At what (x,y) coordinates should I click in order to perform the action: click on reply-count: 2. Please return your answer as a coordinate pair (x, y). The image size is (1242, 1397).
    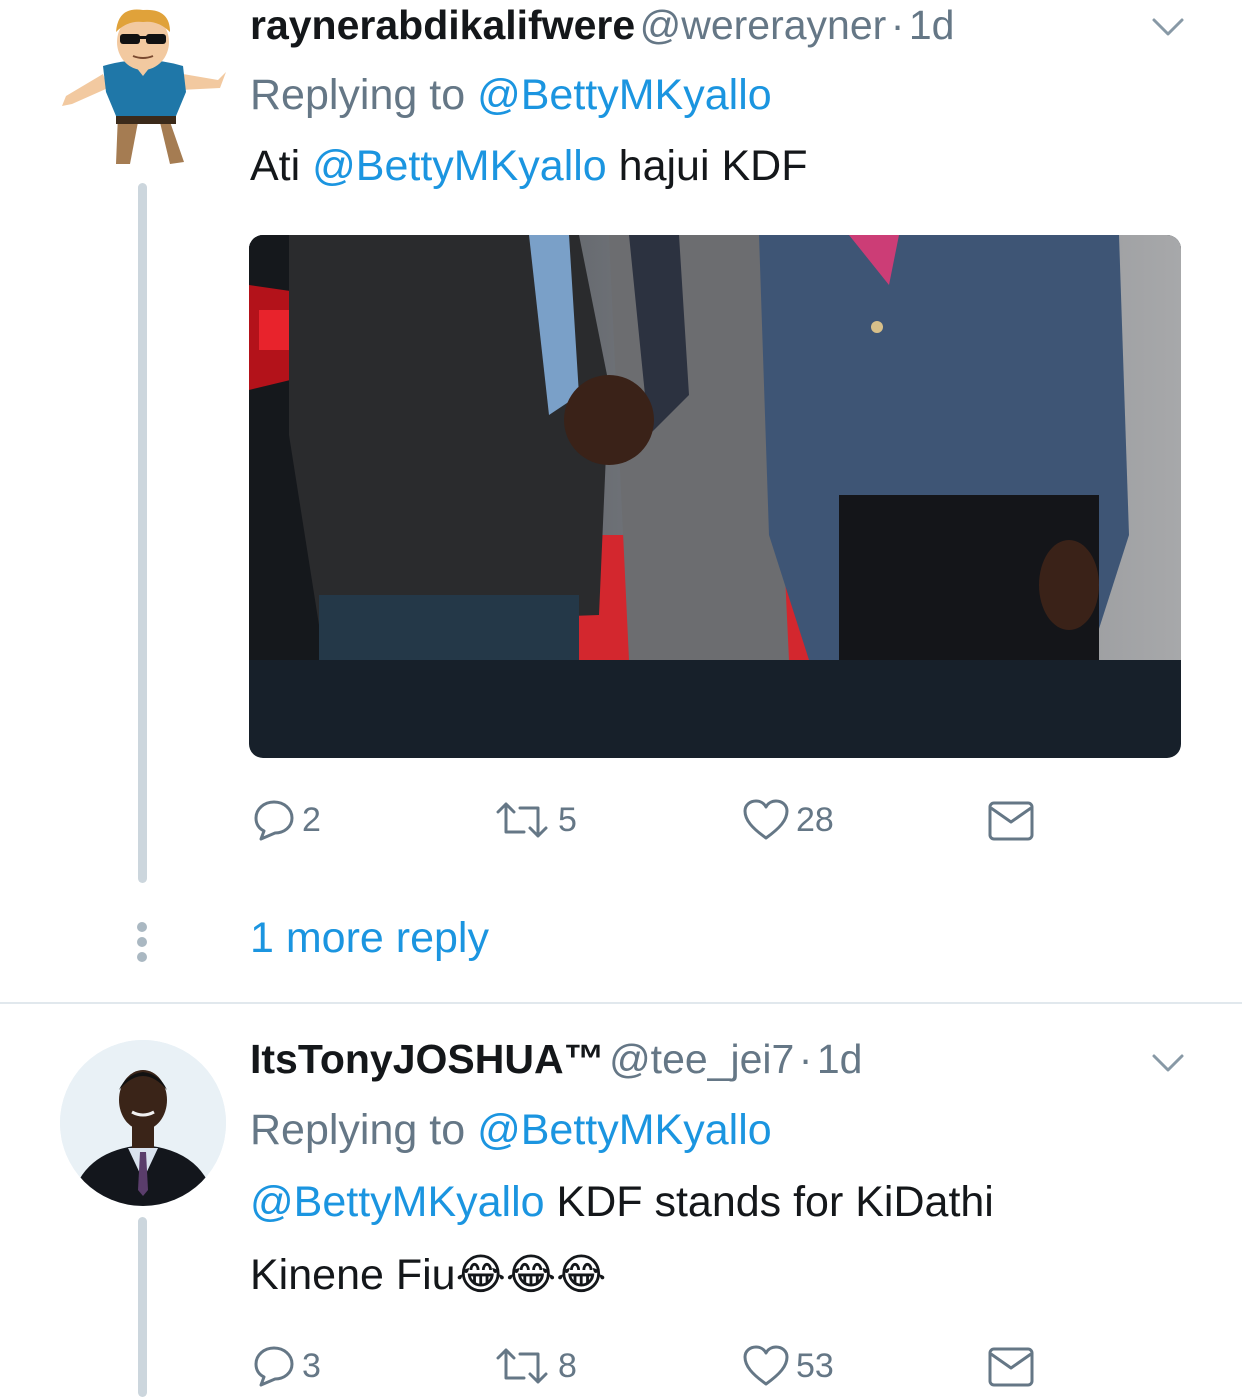
    Looking at the image, I should click on (311, 819).